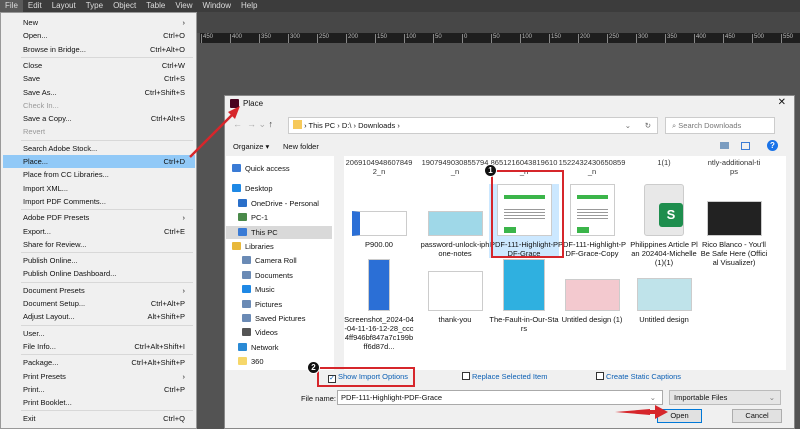 Image resolution: width=800 pixels, height=429 pixels. I want to click on arrow-to-open, so click(632, 412).